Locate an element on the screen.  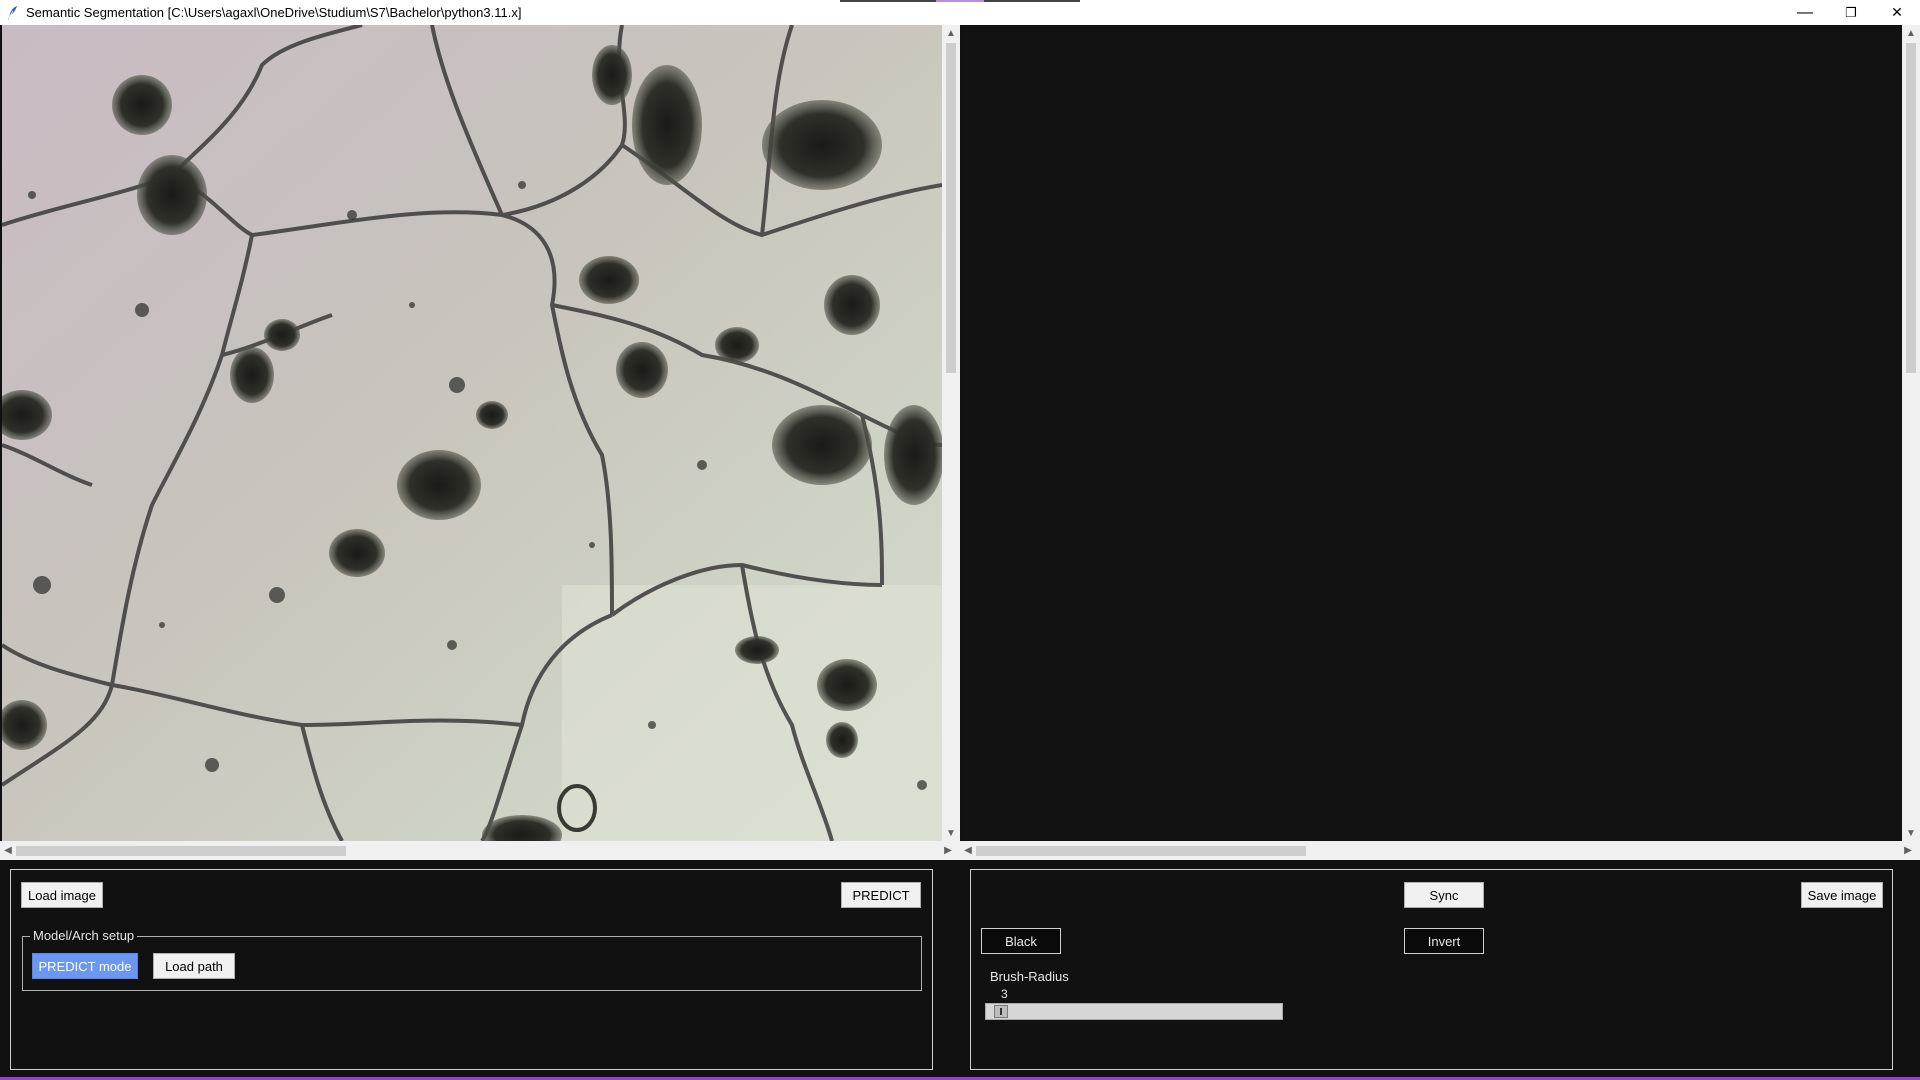
load-image-button: Load image is located at coordinates (62, 895).